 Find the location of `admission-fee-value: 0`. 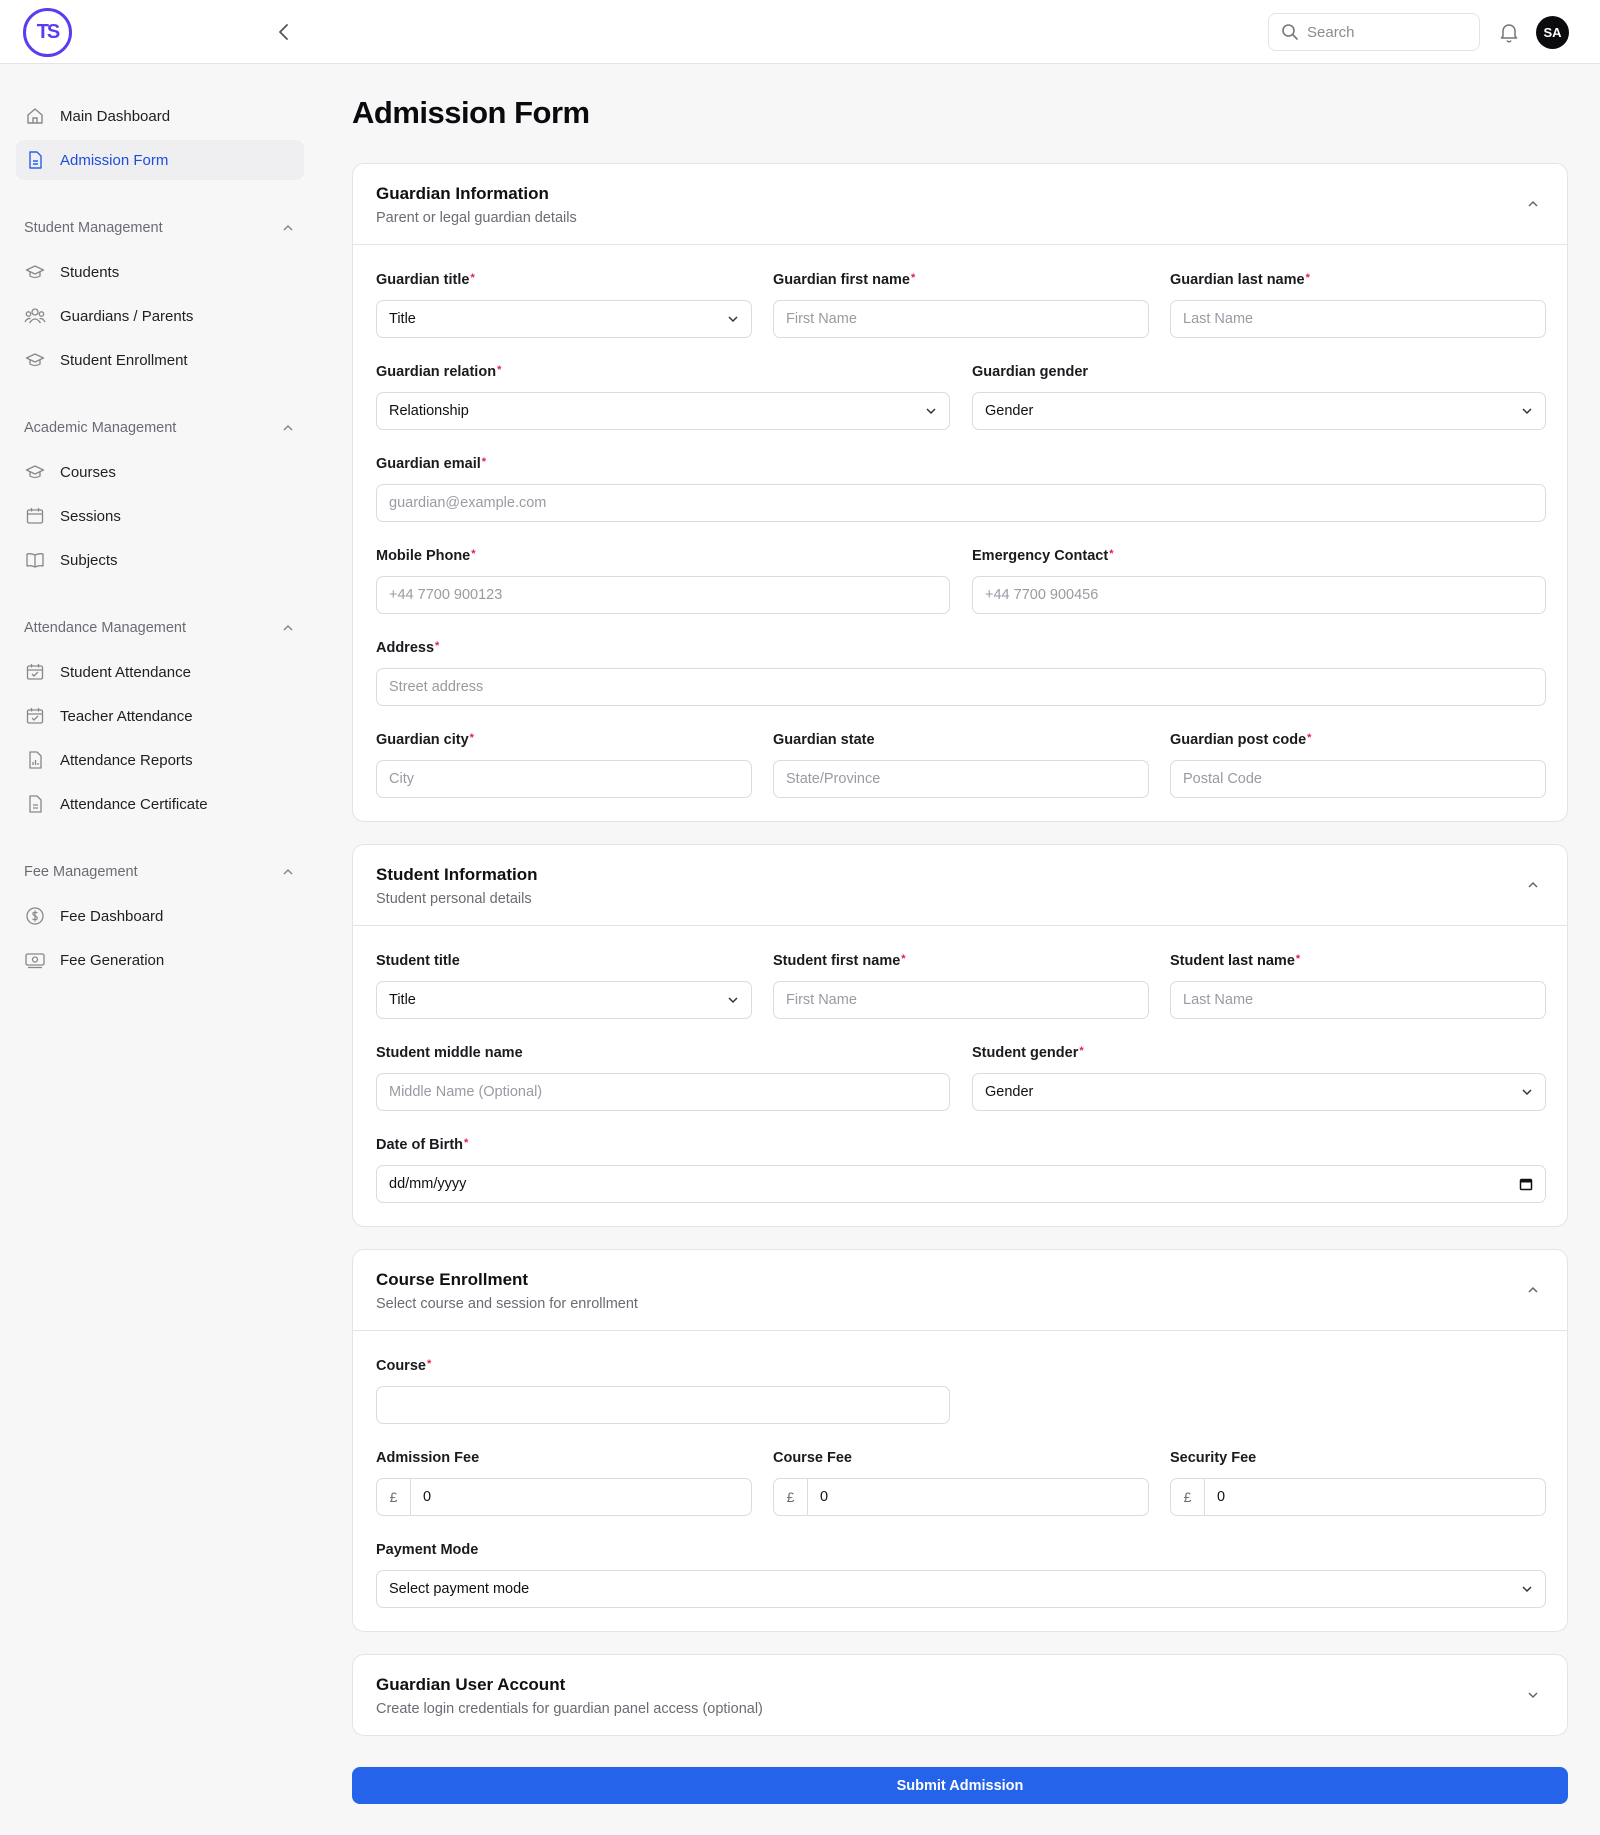

admission-fee-value: 0 is located at coordinates (421, 1497).